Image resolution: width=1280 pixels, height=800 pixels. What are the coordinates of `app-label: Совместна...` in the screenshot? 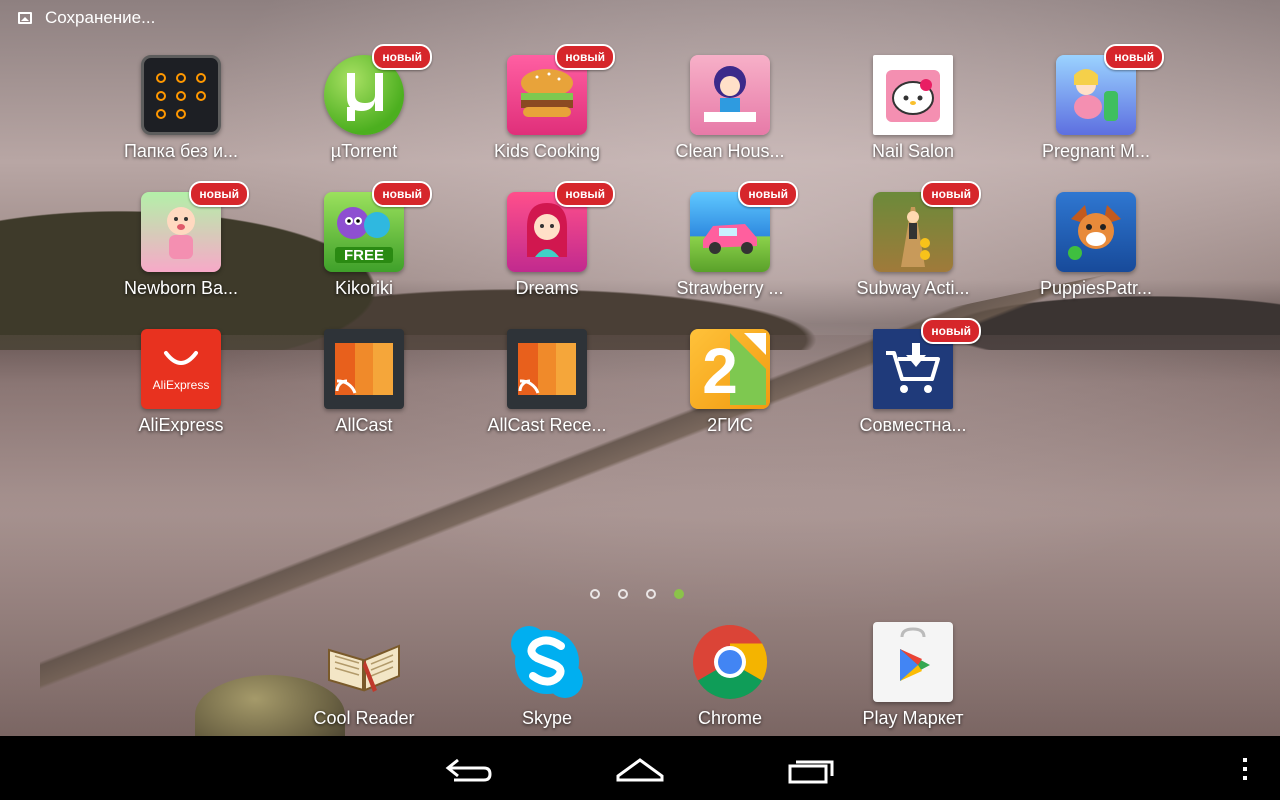 It's located at (913, 425).